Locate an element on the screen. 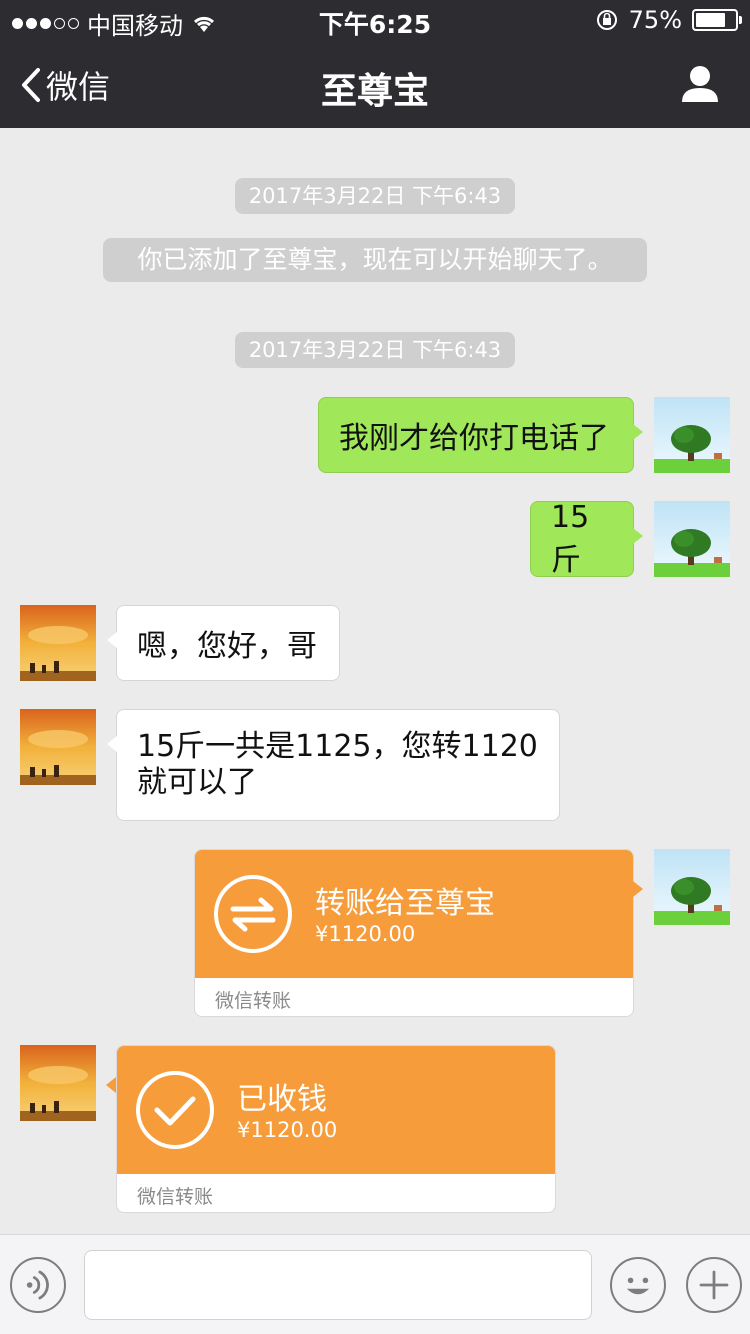 The image size is (750, 1334). input-bar is located at coordinates (375, 1284).